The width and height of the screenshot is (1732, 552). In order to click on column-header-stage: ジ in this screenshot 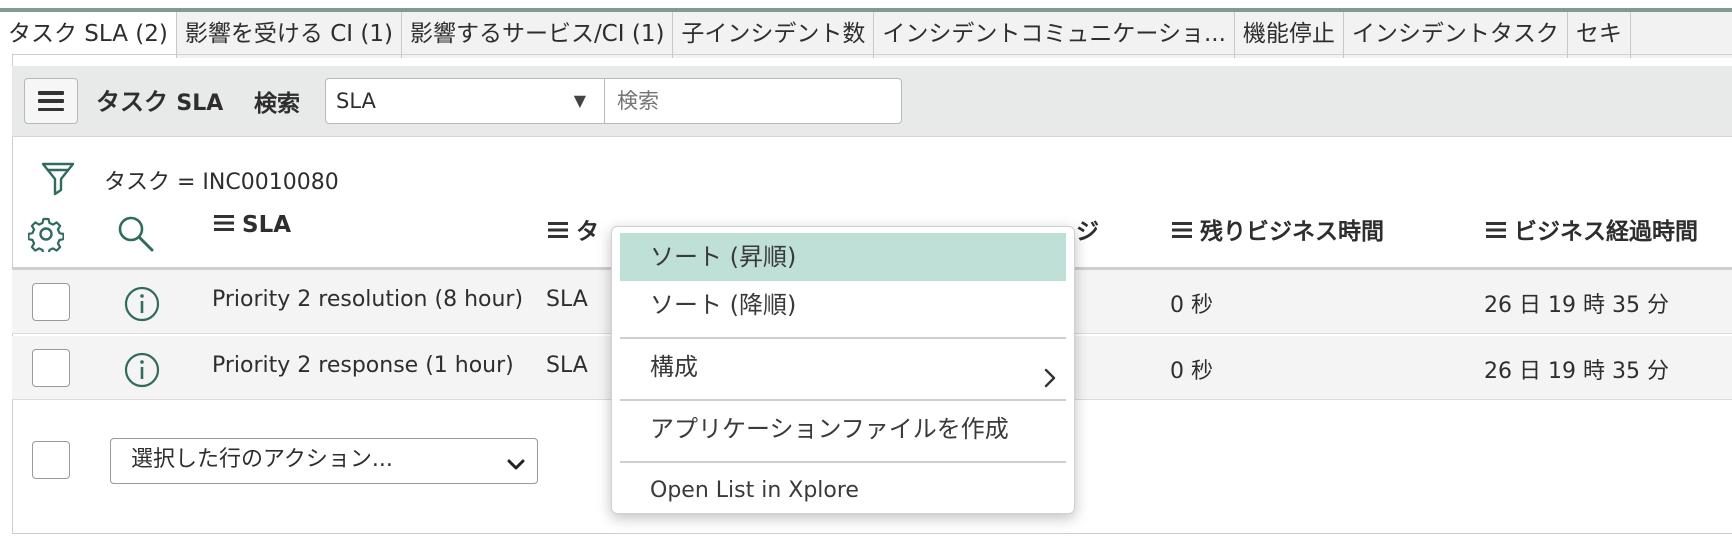, I will do `click(1087, 229)`.